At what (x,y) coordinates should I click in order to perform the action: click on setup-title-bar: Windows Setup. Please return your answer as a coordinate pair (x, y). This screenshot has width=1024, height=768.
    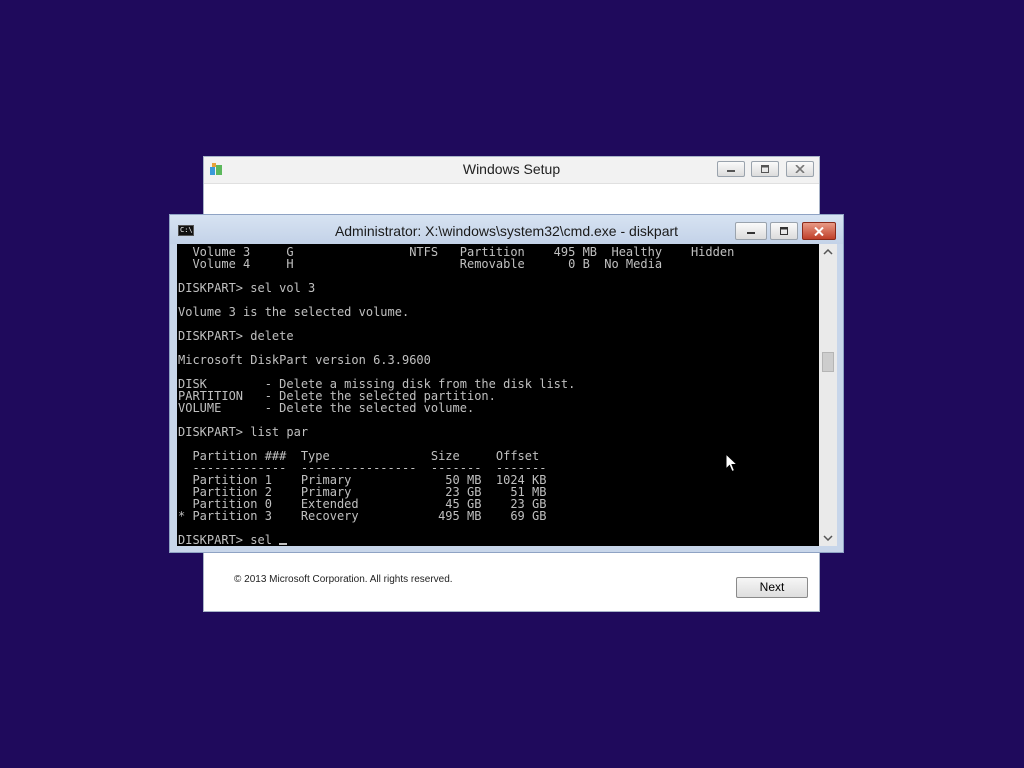
    Looking at the image, I should click on (511, 170).